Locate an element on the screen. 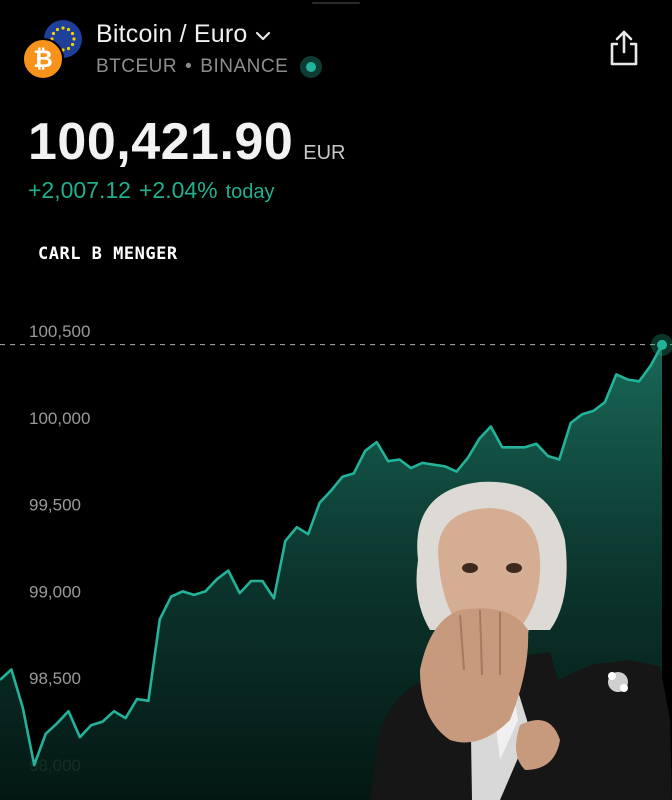  pair-selector: Bitcoin / Euro is located at coordinates (183, 34).